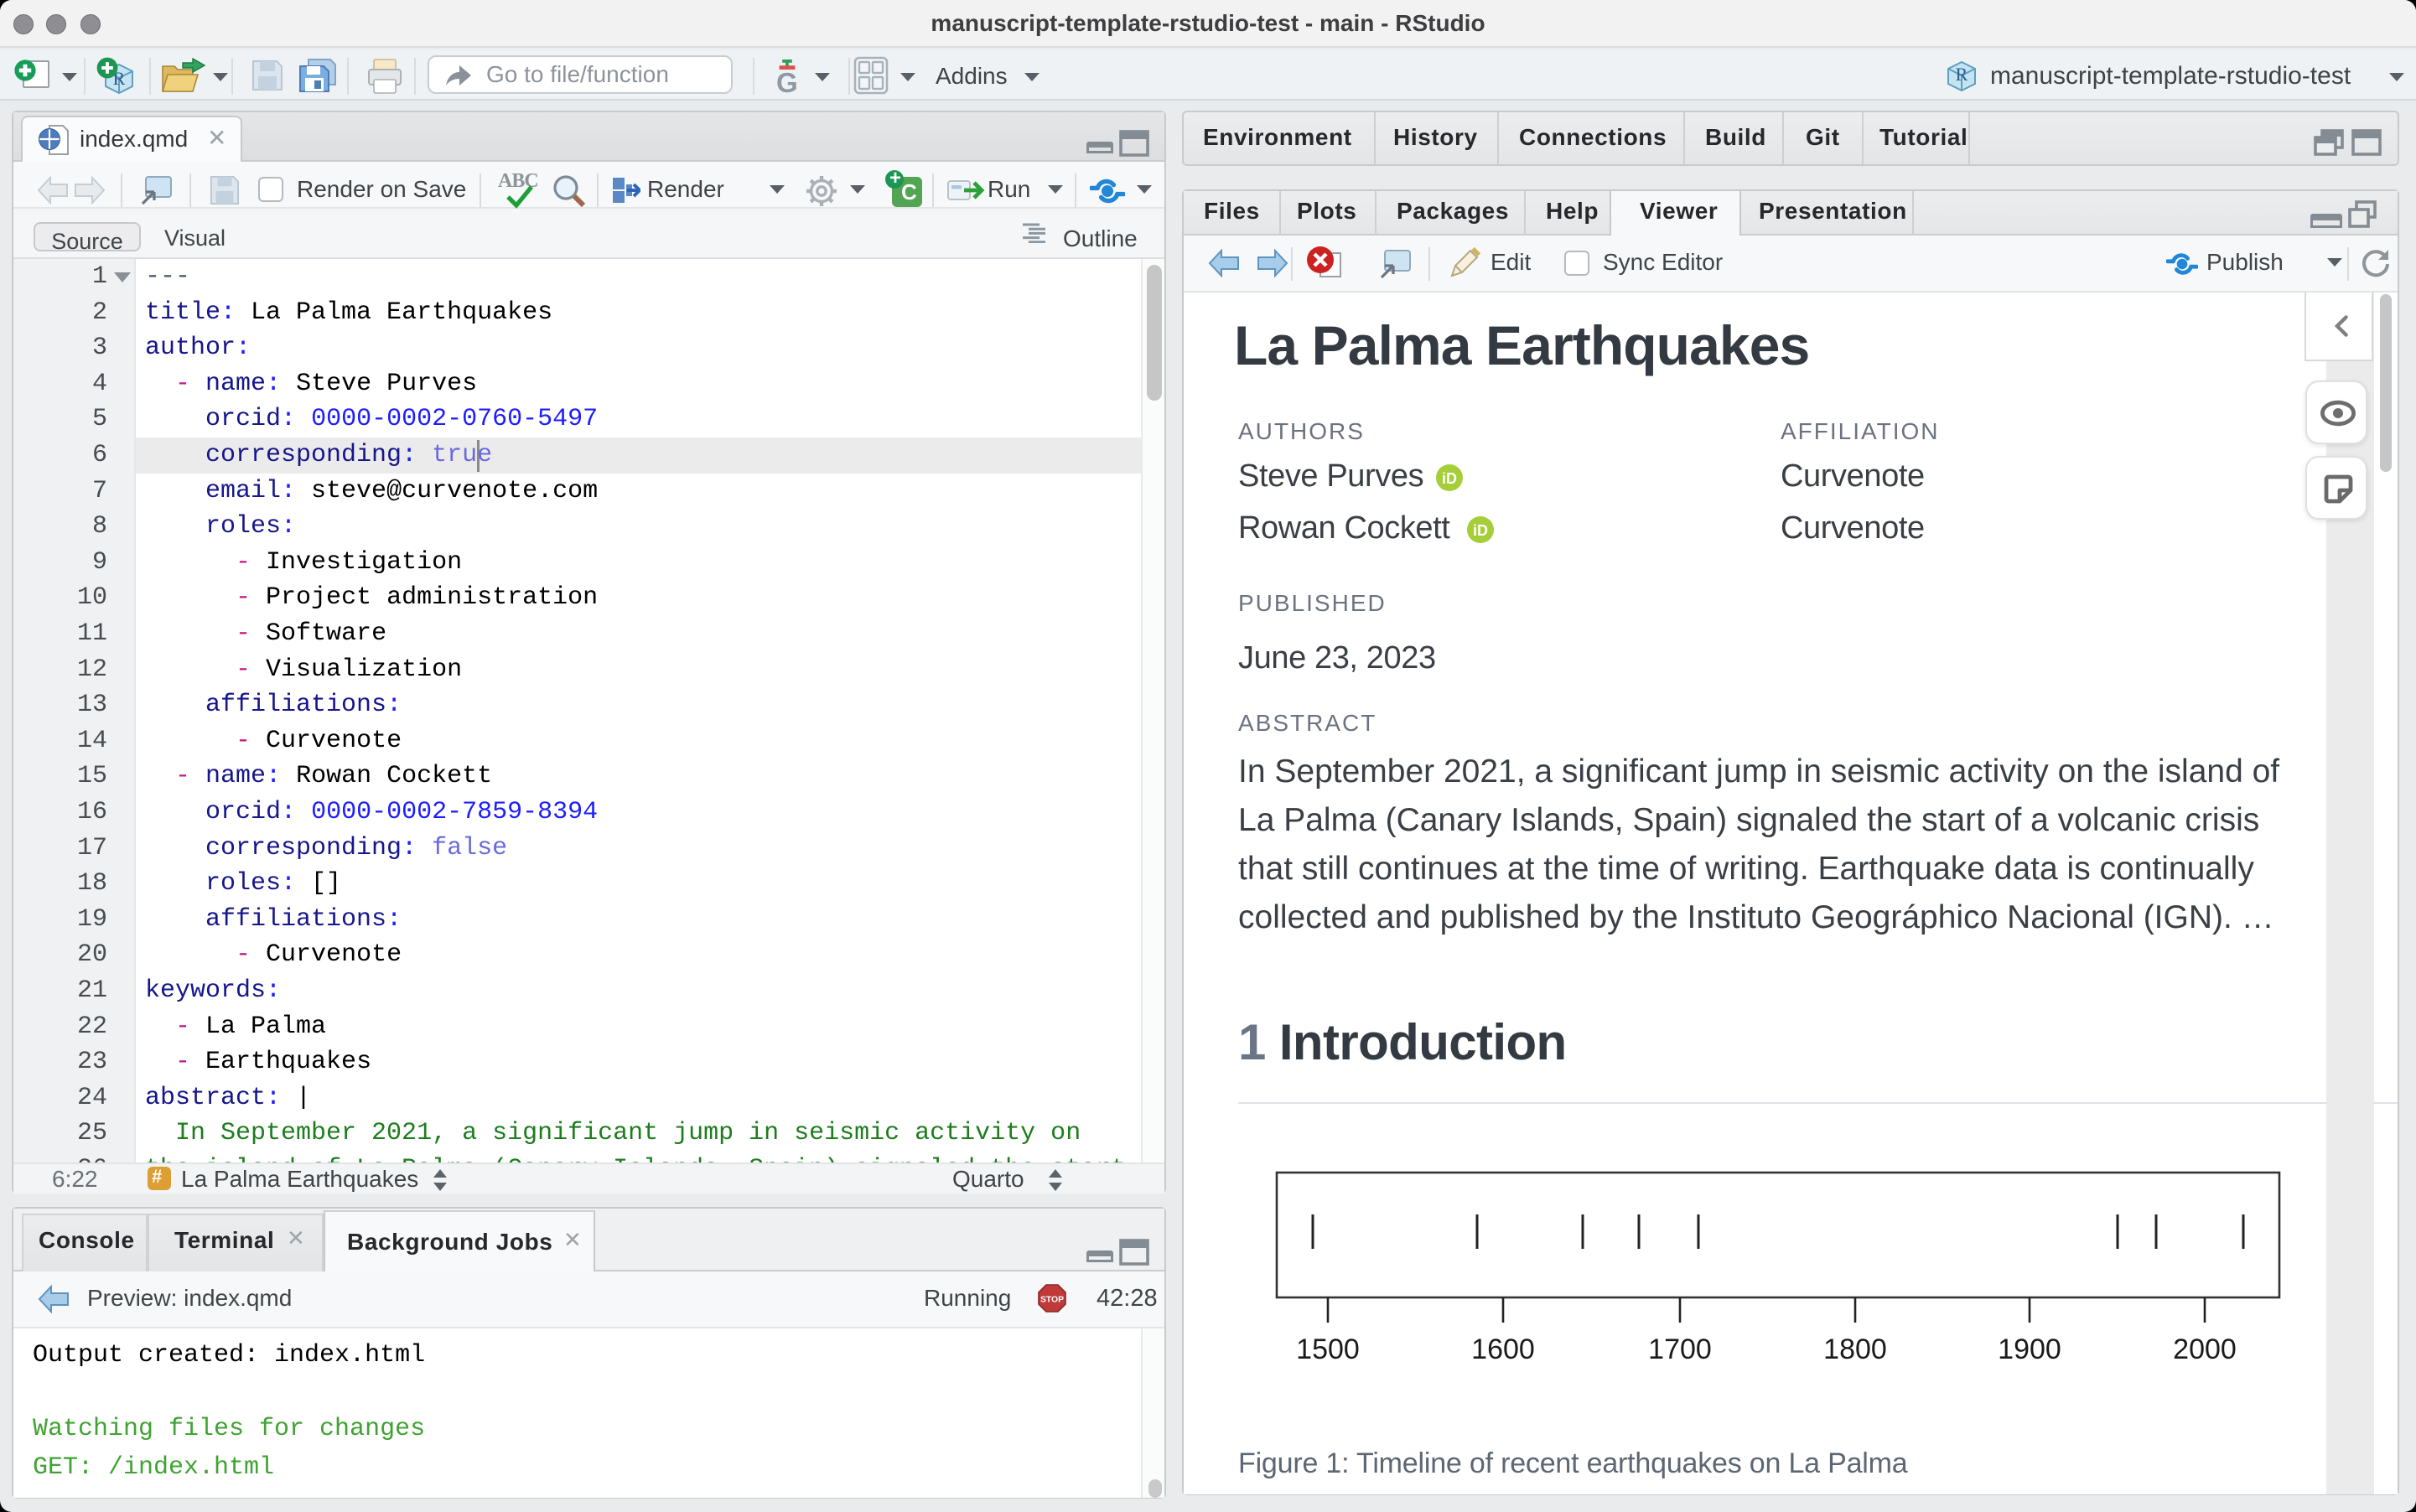 The image size is (2416, 1512). Describe the element at coordinates (1328, 1349) in the screenshot. I see `svg-text: 1500` at that location.